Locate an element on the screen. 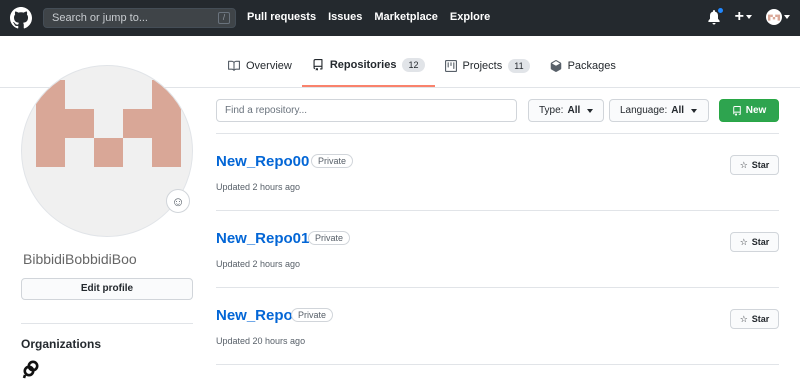  edit-profile-button: Edit profile is located at coordinates (107, 289).